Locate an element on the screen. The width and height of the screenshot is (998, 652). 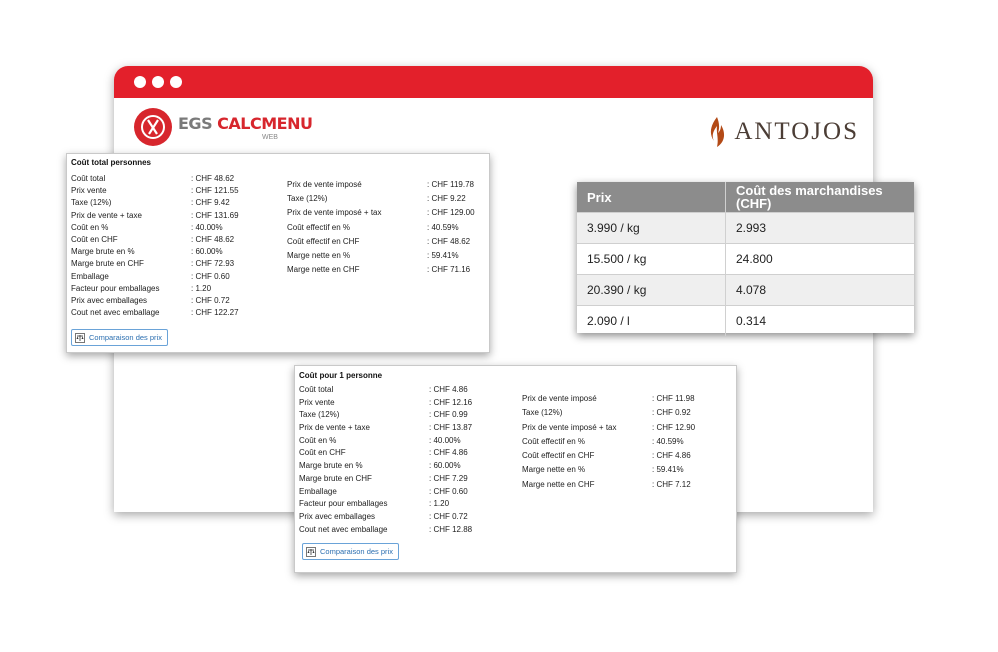
list-item: Prix de vente imposé + tax: CHF 12.90 is located at coordinates (627, 430).